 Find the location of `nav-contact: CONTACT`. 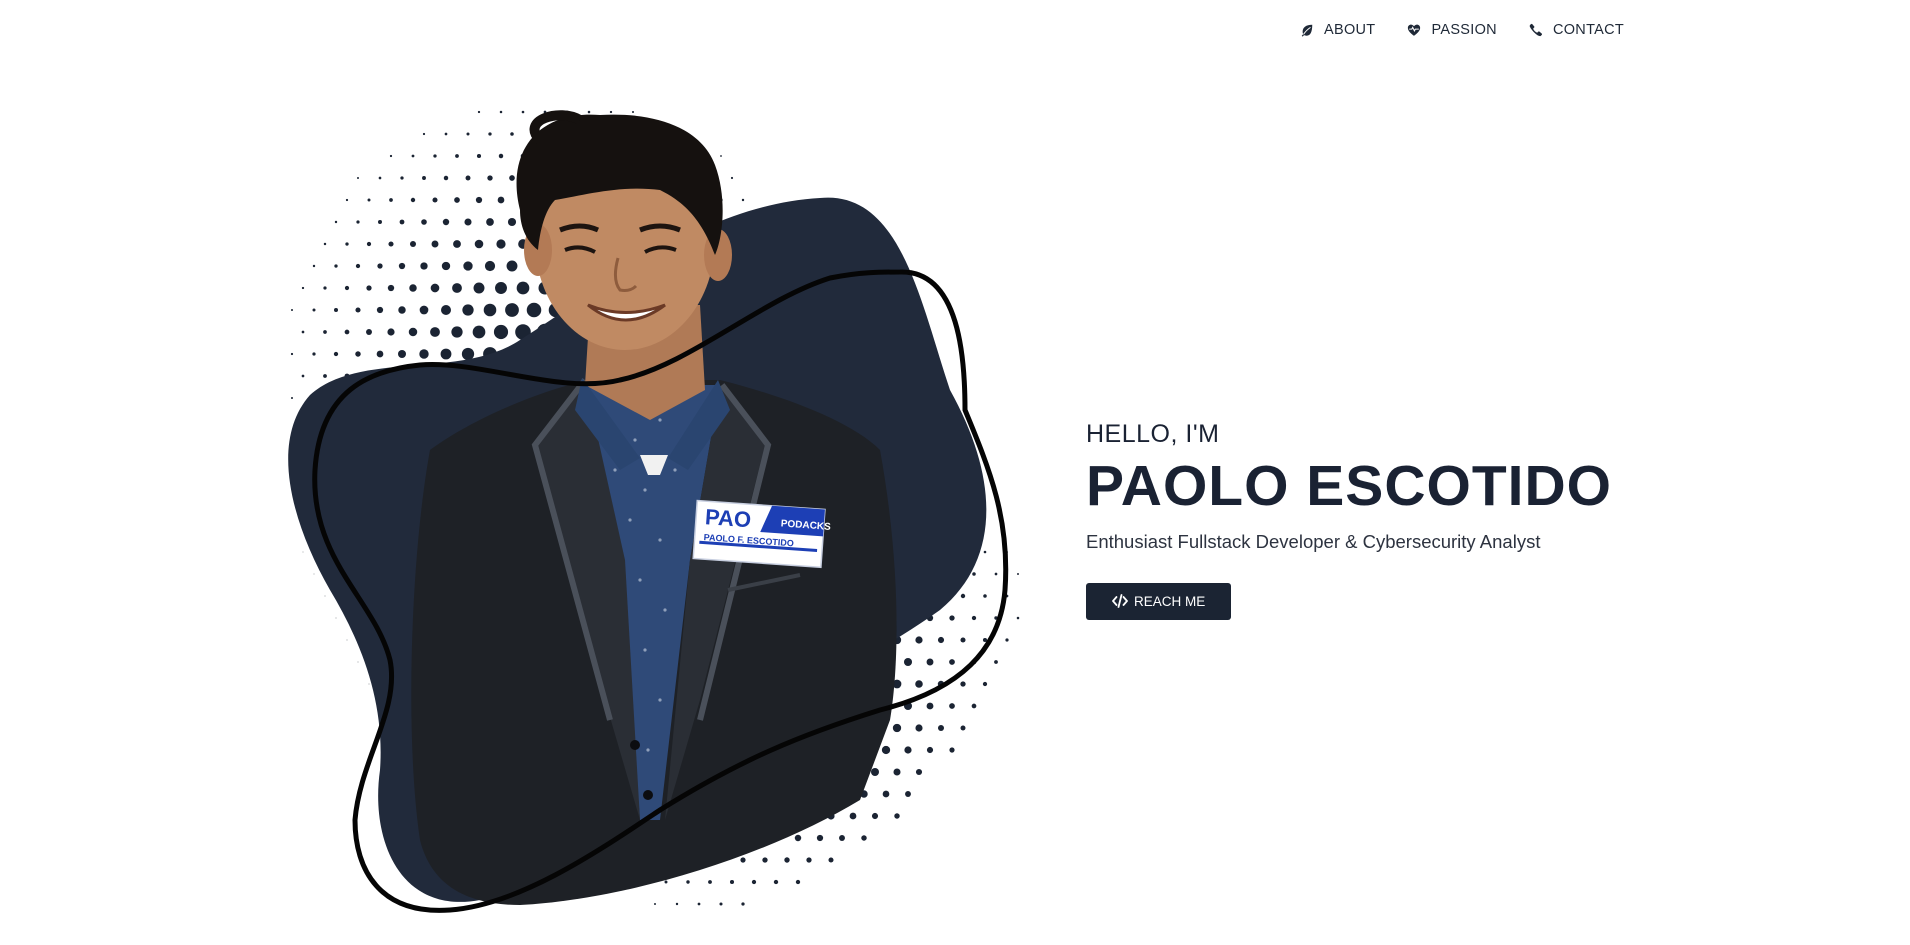

nav-contact: CONTACT is located at coordinates (1576, 30).